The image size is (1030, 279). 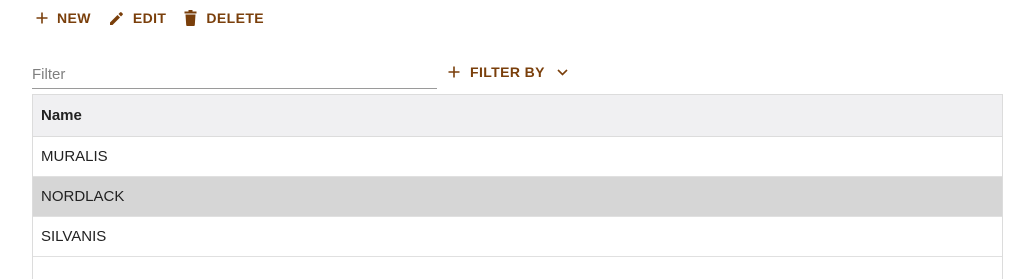 I want to click on pencil-icon, so click(x=116, y=18).